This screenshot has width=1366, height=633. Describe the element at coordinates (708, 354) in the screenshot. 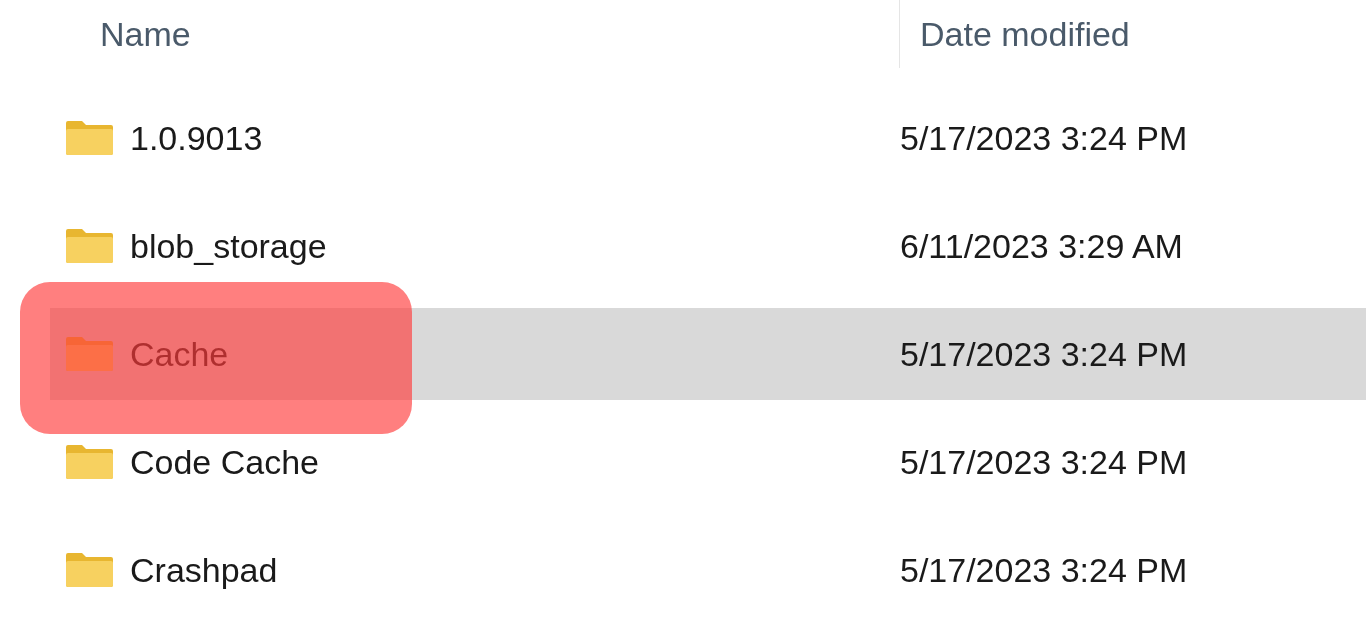

I see `file-row: Cache 5/17/2023 3:24 PM` at that location.